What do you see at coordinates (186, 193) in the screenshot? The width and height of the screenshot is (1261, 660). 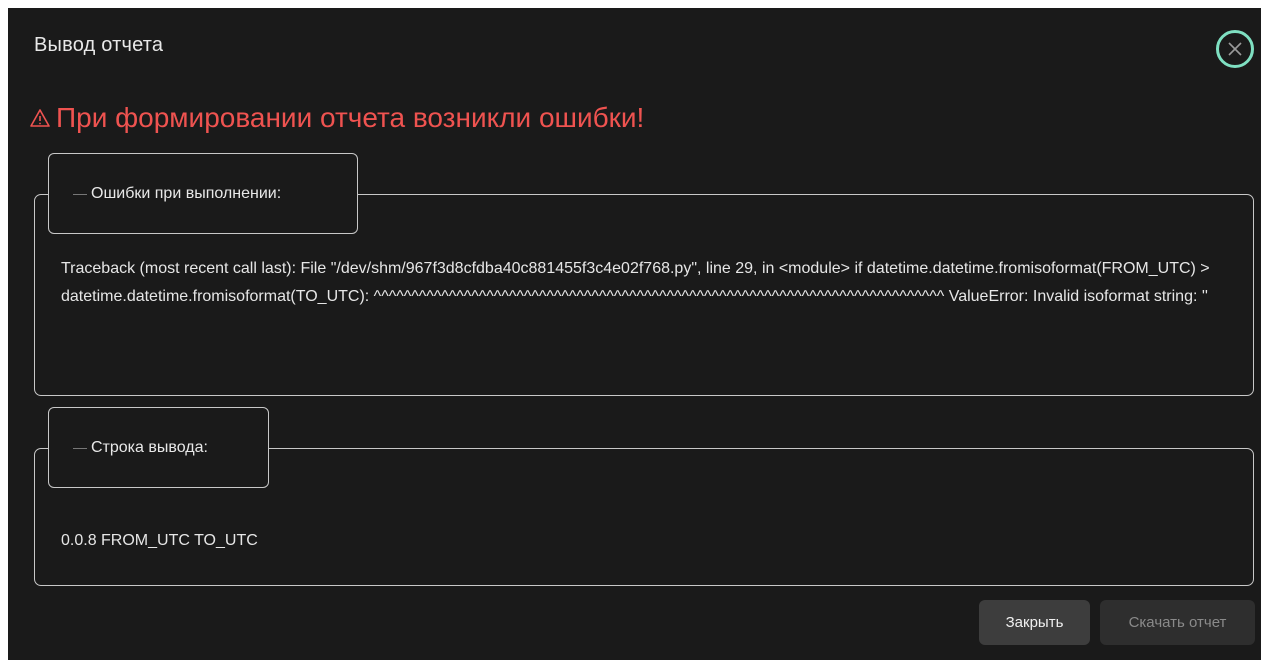 I see `errors-legend-label: Ошибки при выполнении:` at bounding box center [186, 193].